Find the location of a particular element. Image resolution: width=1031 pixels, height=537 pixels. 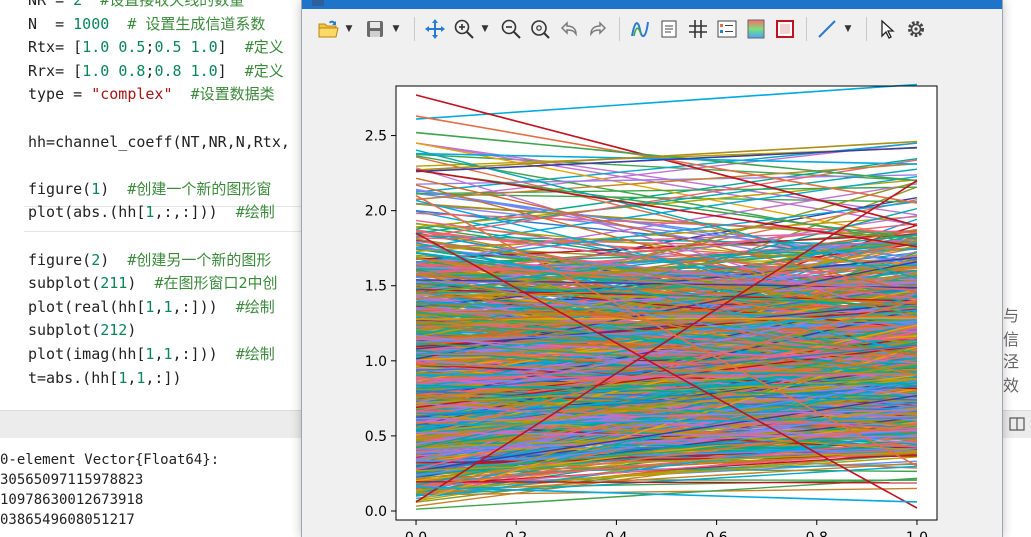

x-tick-label: 0.4 is located at coordinates (616, 533).